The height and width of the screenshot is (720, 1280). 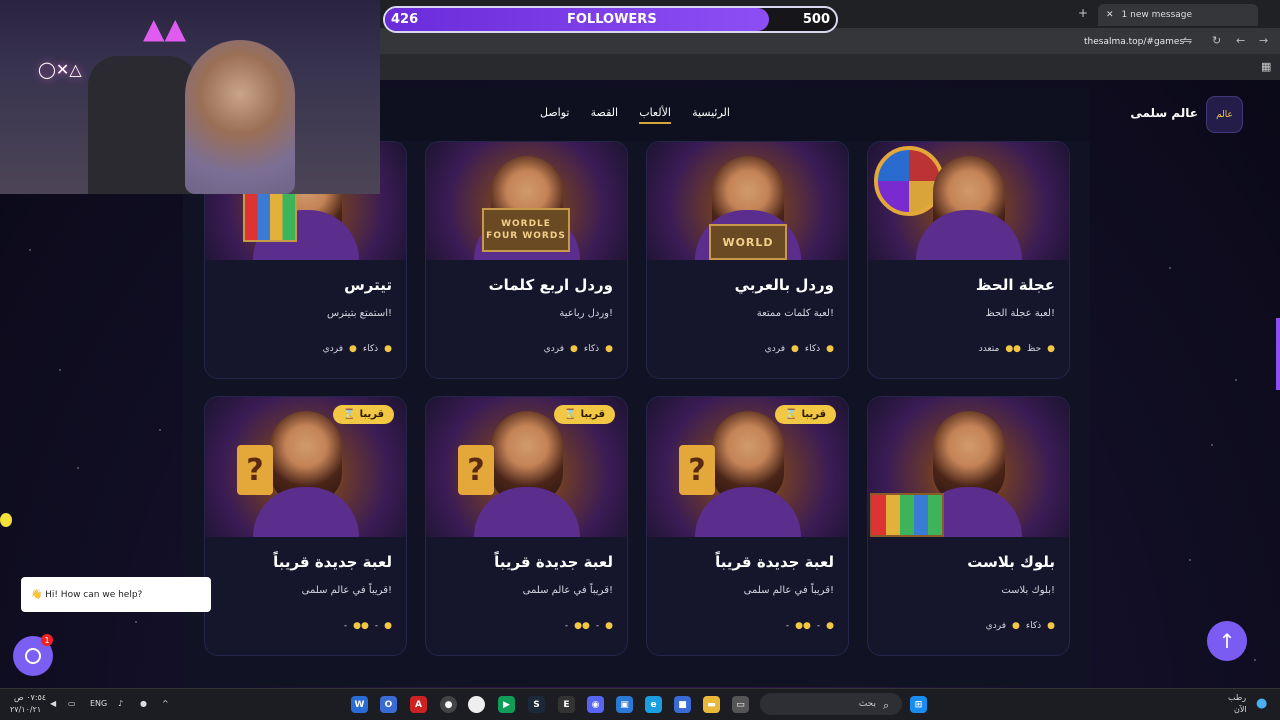 I want to click on neon-sign-icon: ◯✕△, so click(x=60, y=69).